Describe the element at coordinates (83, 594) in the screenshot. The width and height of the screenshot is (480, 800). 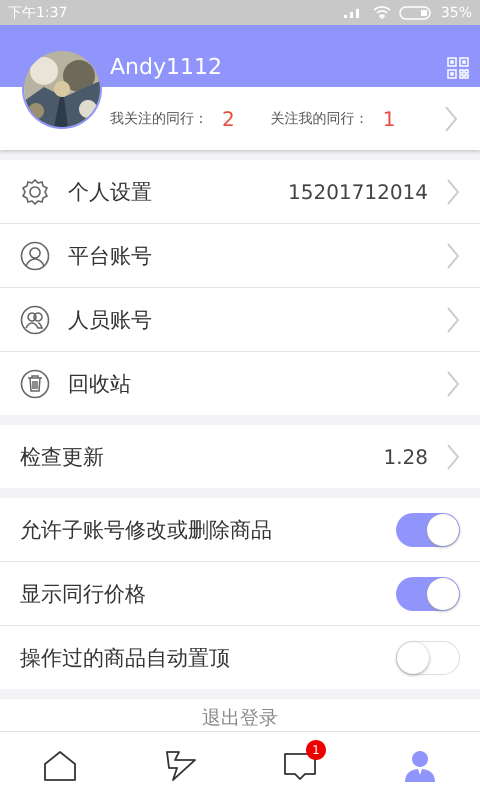
I see `toggle-label: 显示同行价格` at that location.